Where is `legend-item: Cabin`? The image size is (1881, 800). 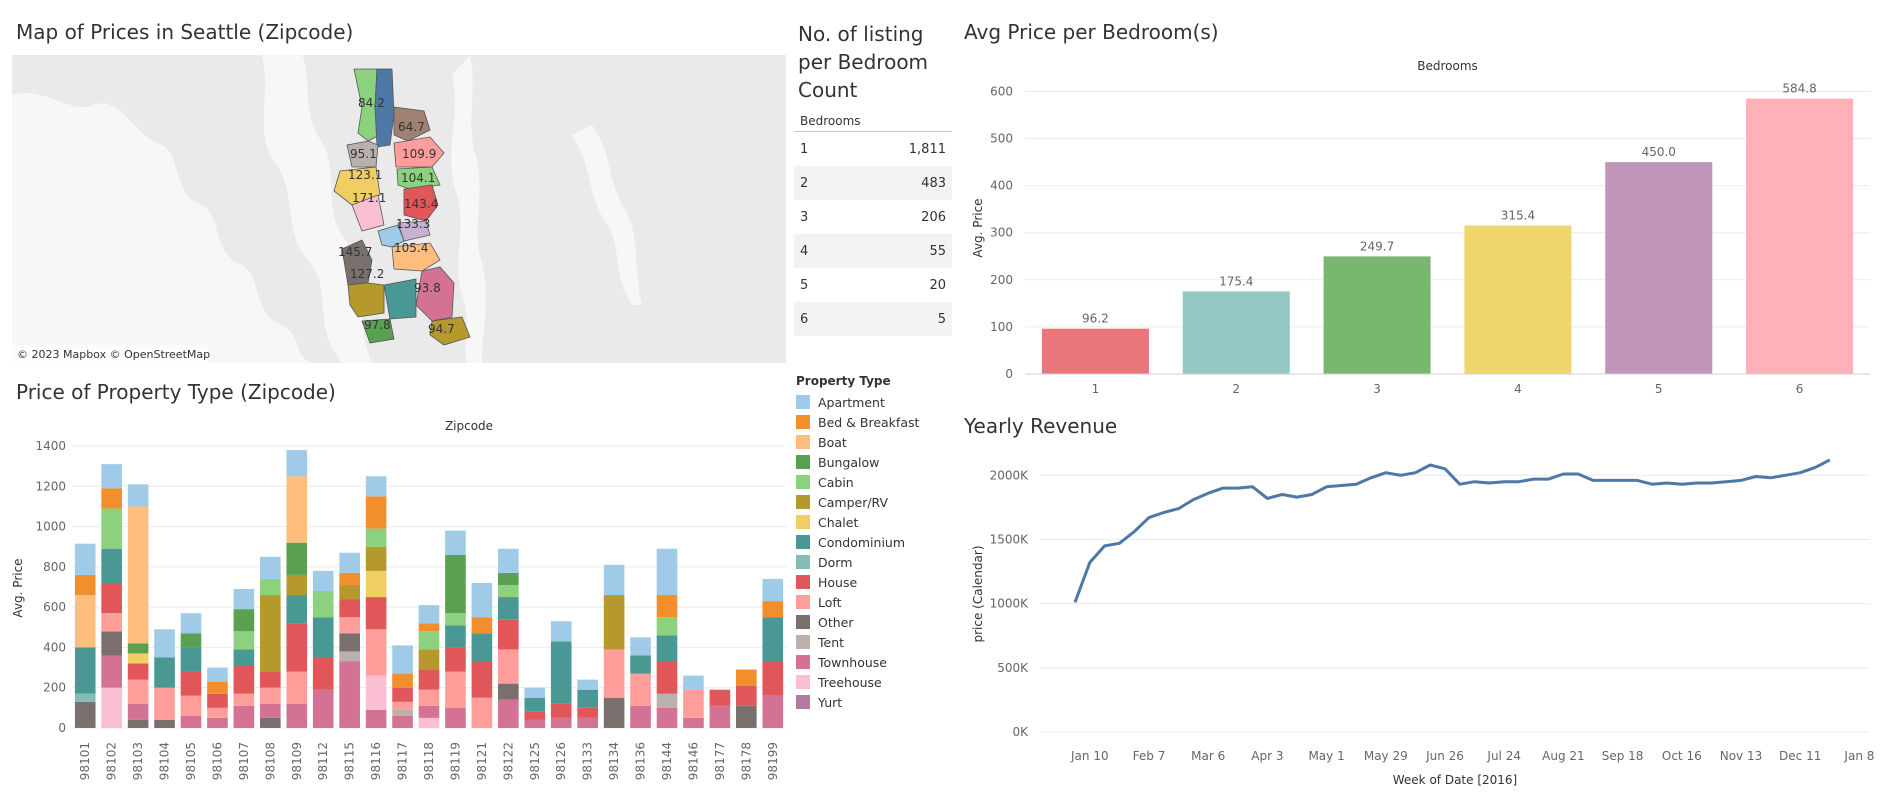
legend-item: Cabin is located at coordinates (857, 482).